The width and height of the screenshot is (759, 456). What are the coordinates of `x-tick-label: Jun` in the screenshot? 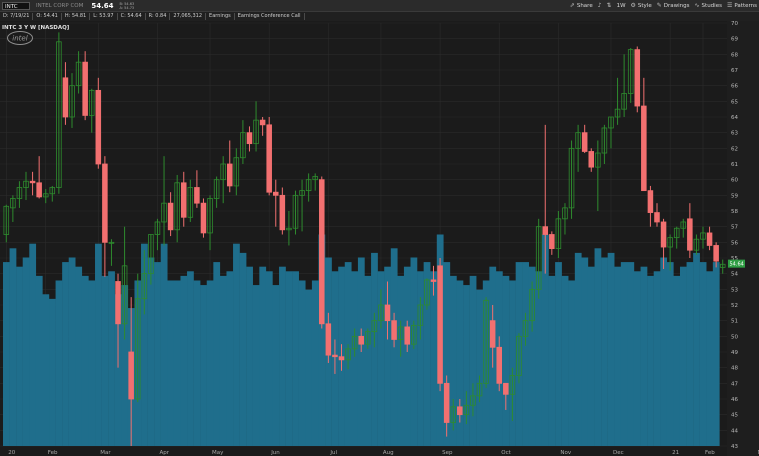 It's located at (275, 453).